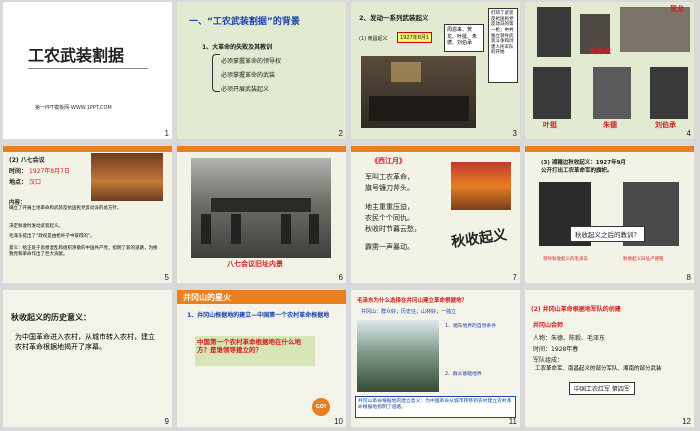 The image size is (700, 431). I want to click on slide-thumbnail-1: 工农武装割据 第一PPT模板网-WWW.1PPT.COM 1, so click(87, 70).